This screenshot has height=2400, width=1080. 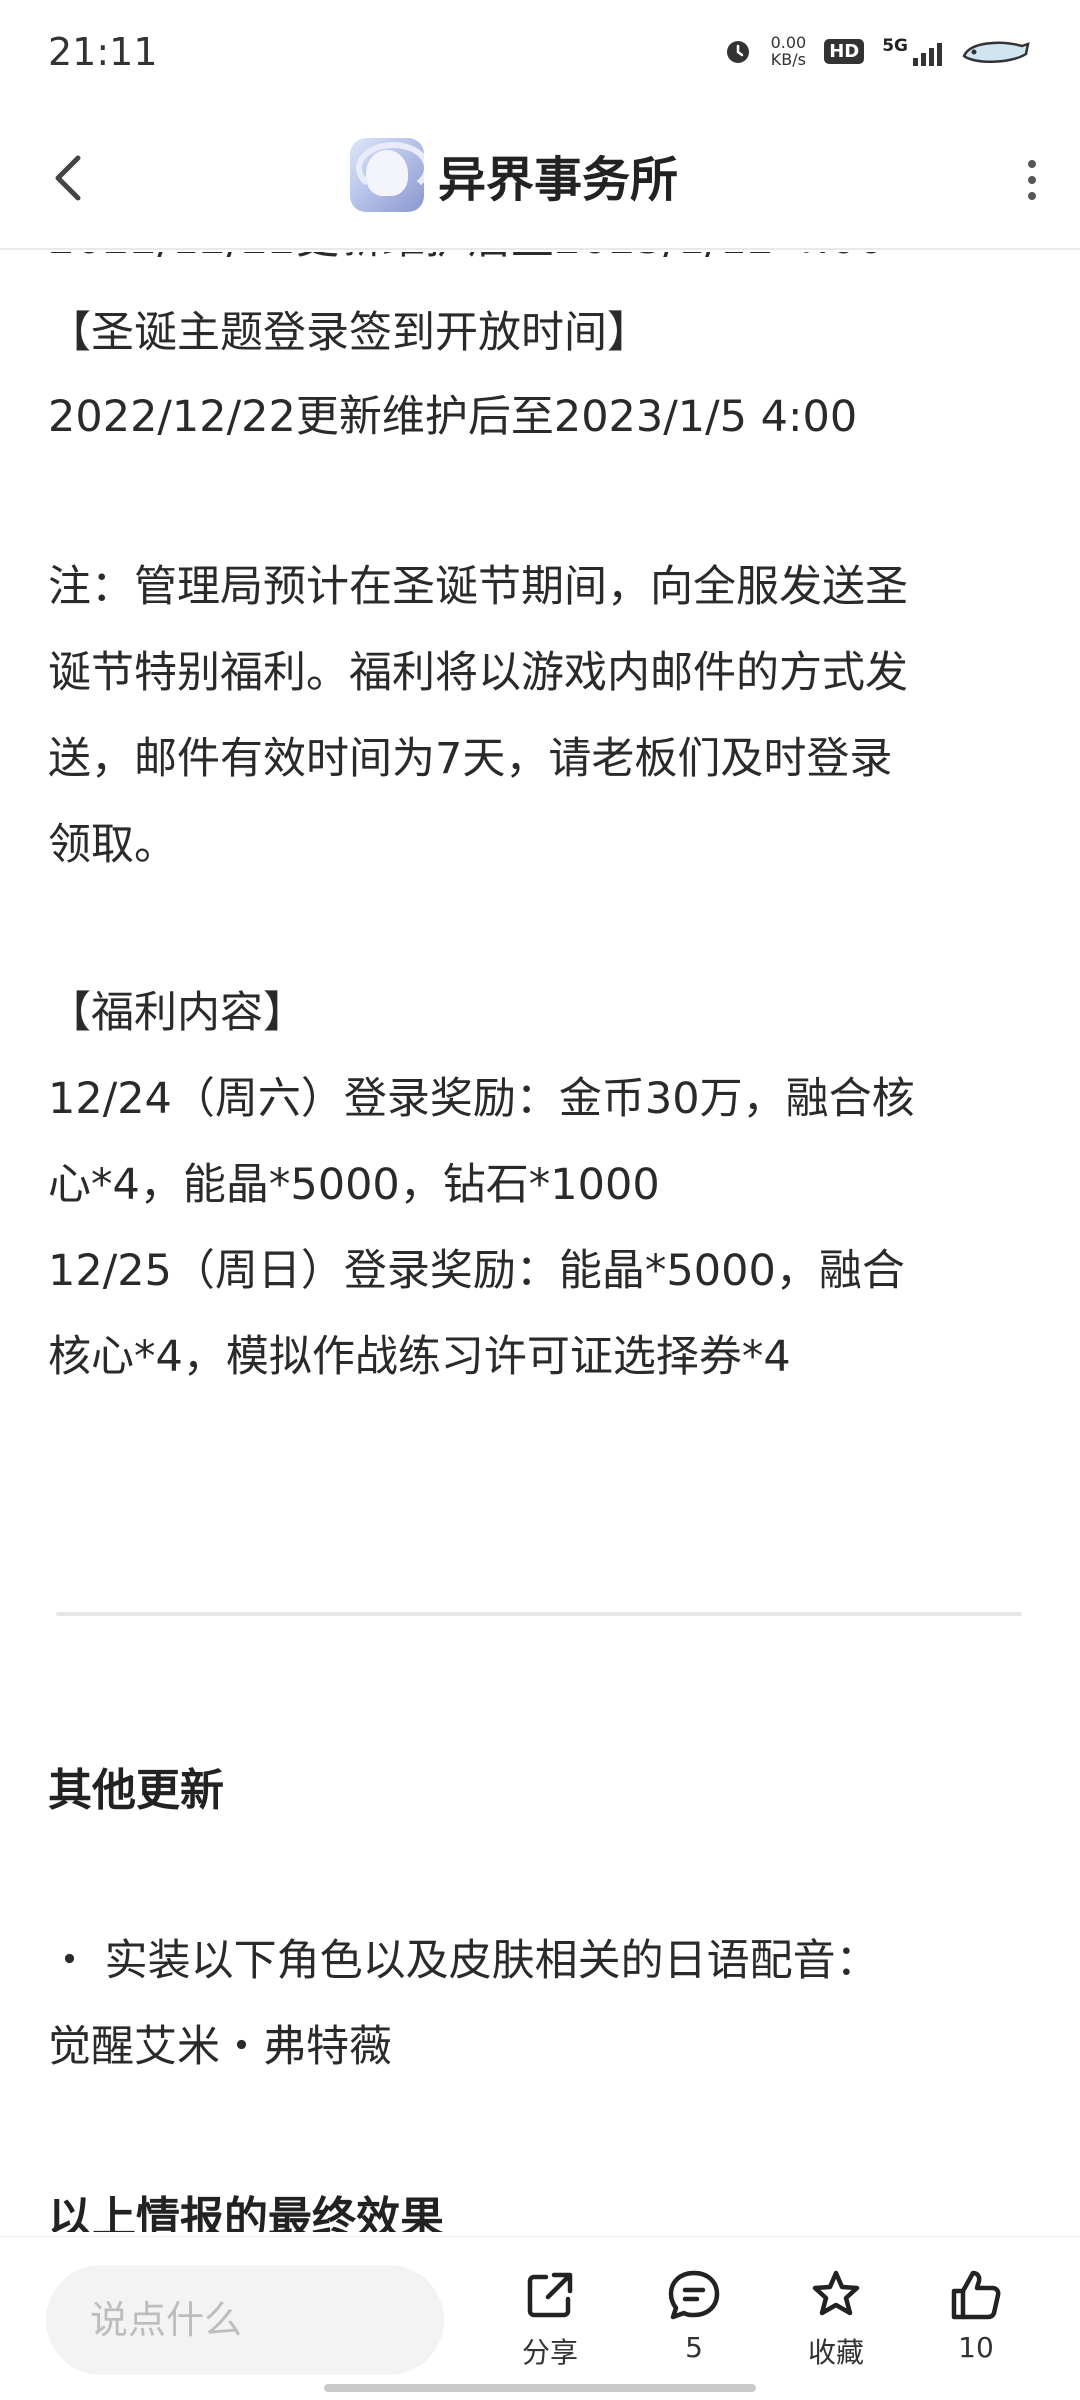 I want to click on more-button, so click(x=1032, y=180).